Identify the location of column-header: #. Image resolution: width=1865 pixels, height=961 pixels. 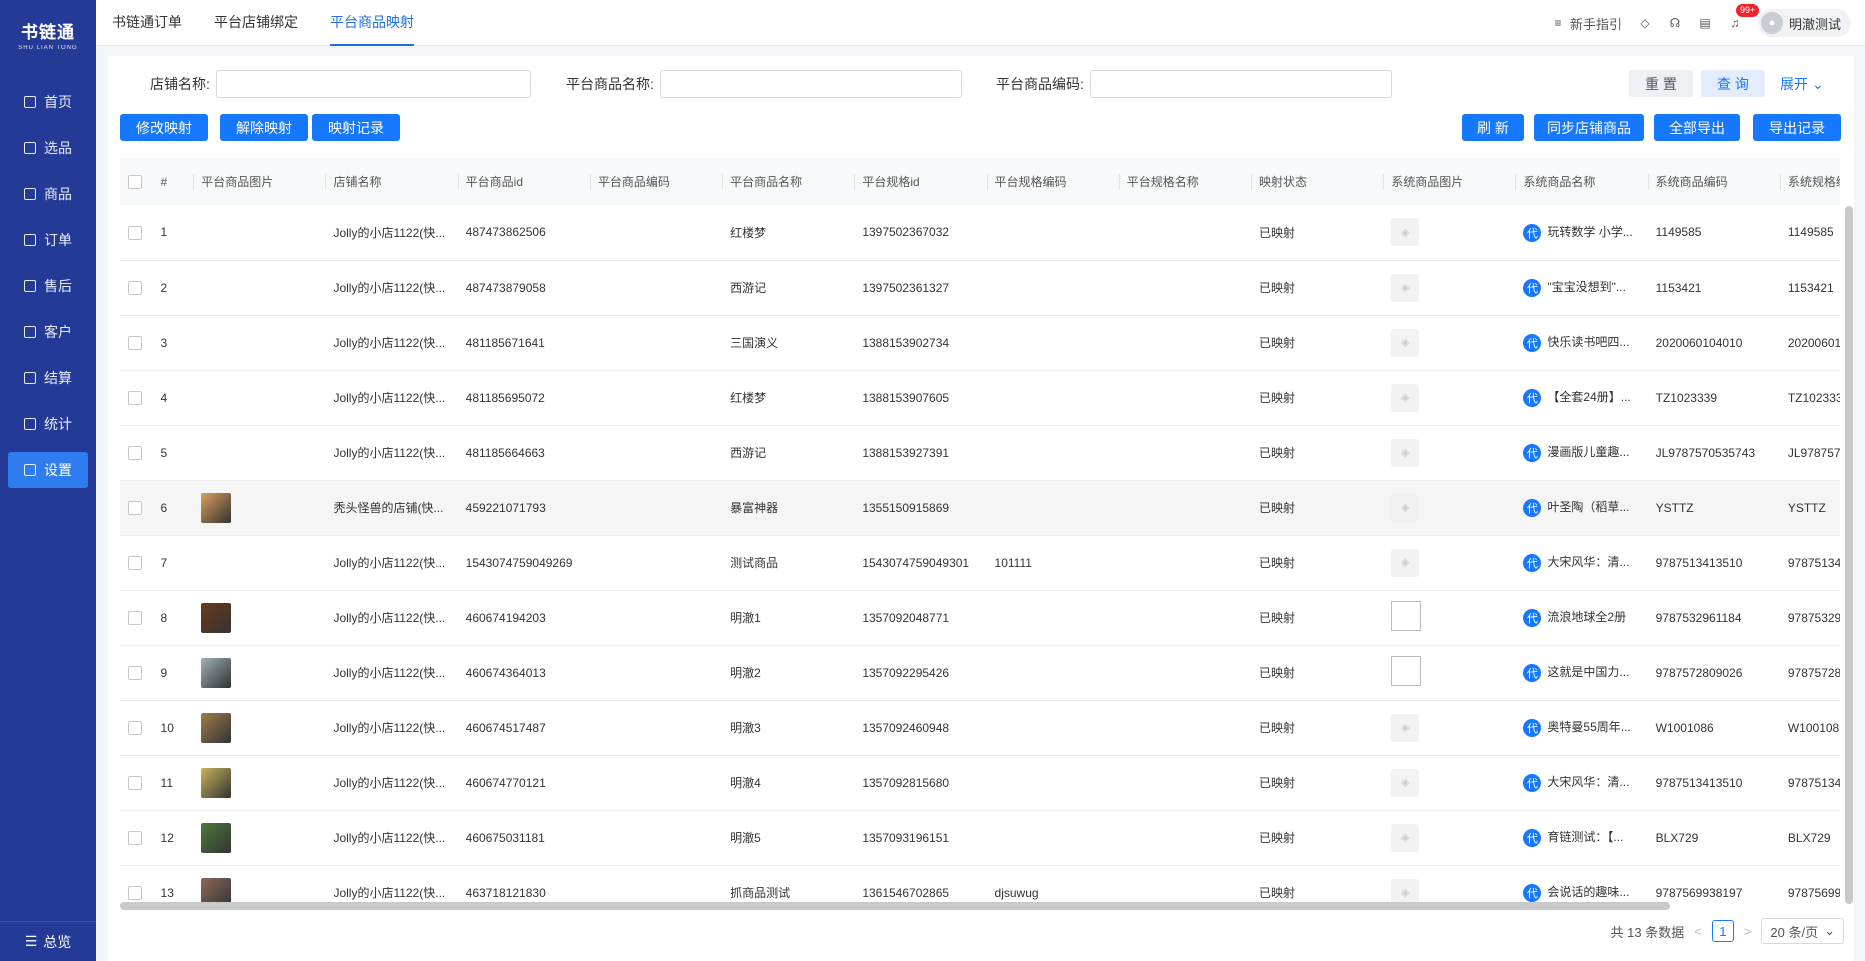
(173, 181).